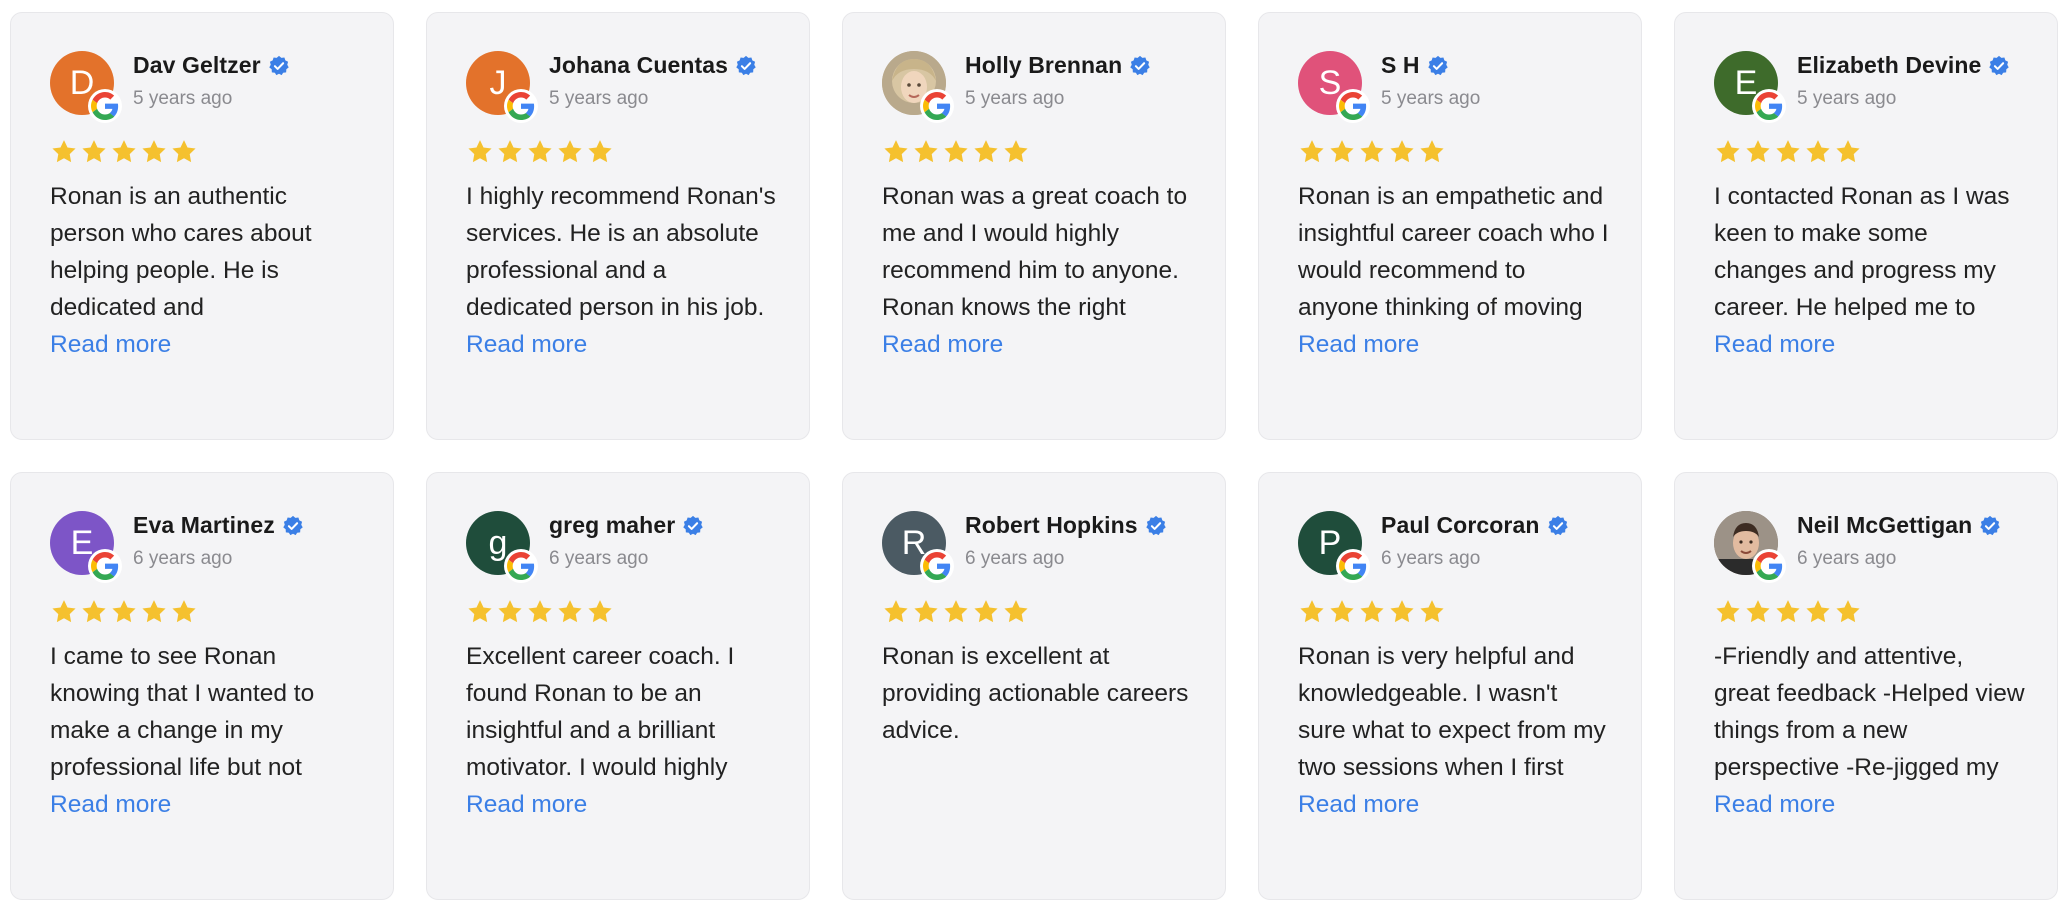 The height and width of the screenshot is (910, 2068). I want to click on name-row: S H, so click(1430, 65).